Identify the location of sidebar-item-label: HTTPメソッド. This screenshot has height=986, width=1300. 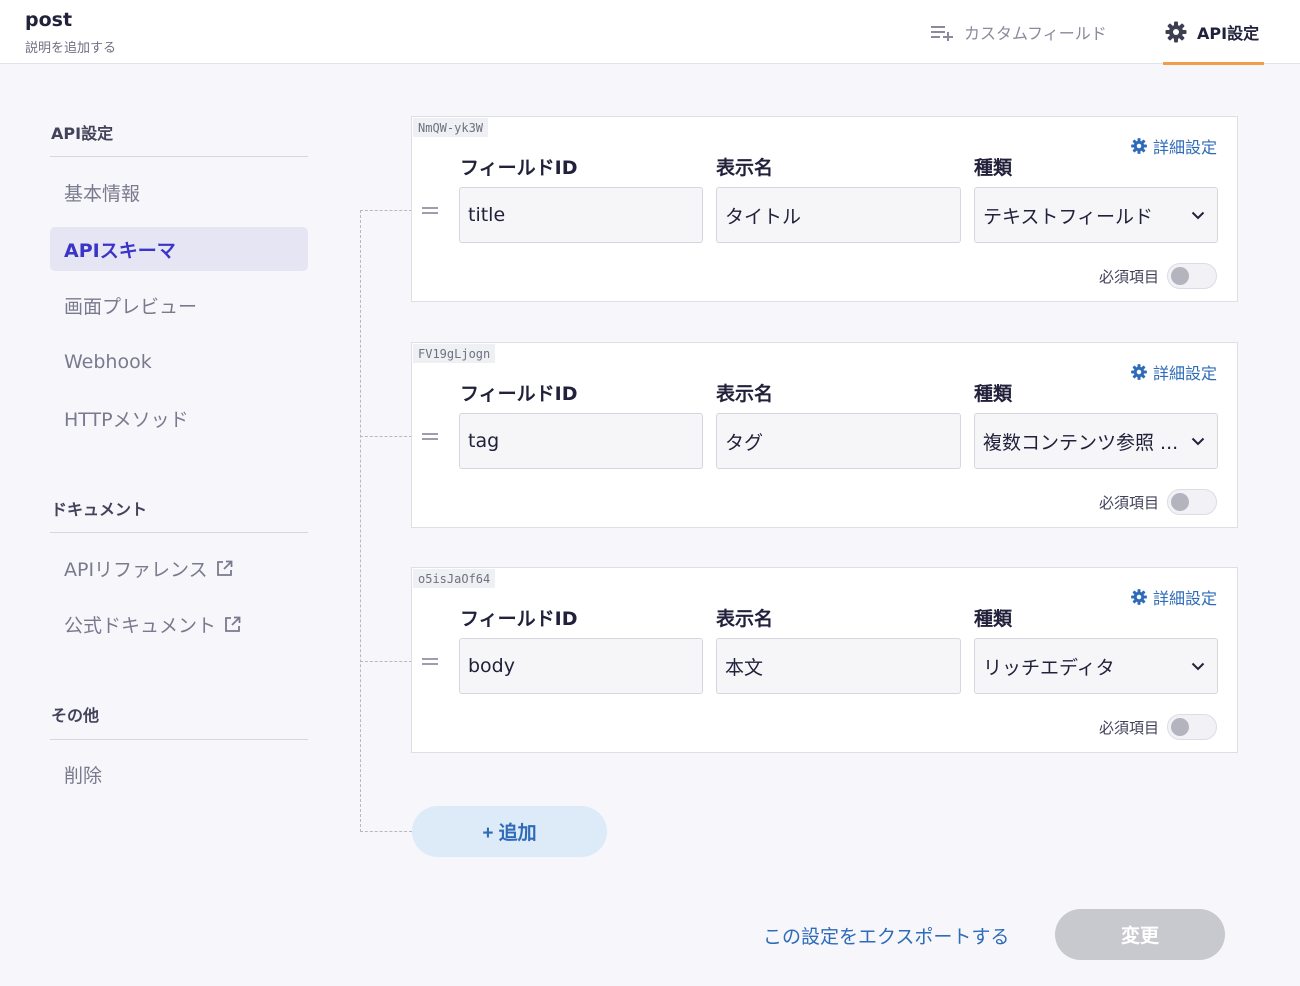
(126, 419).